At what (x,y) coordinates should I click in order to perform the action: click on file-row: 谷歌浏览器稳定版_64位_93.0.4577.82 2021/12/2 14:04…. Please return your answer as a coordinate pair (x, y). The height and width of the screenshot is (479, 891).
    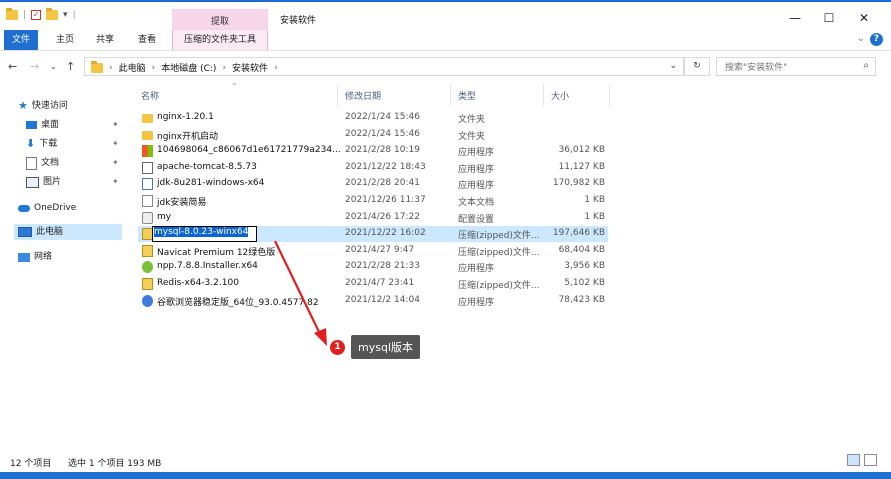
    Looking at the image, I should click on (373, 301).